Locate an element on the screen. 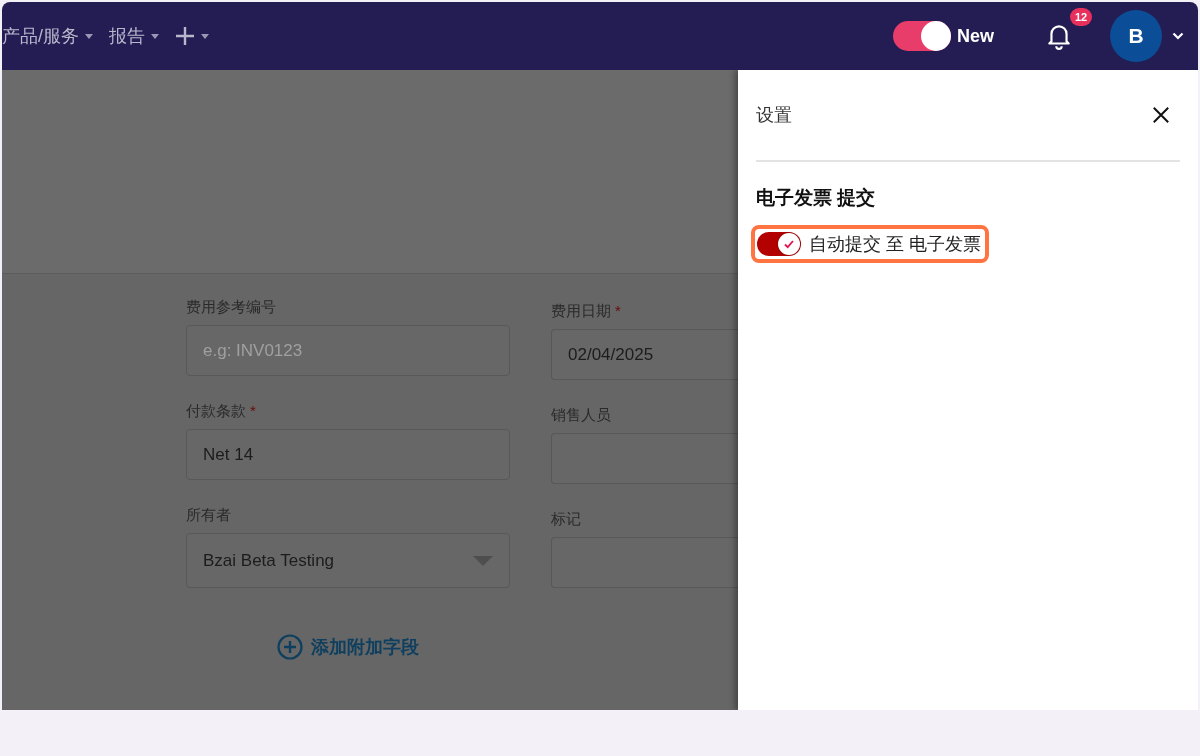  close-icon is located at coordinates (1161, 115).